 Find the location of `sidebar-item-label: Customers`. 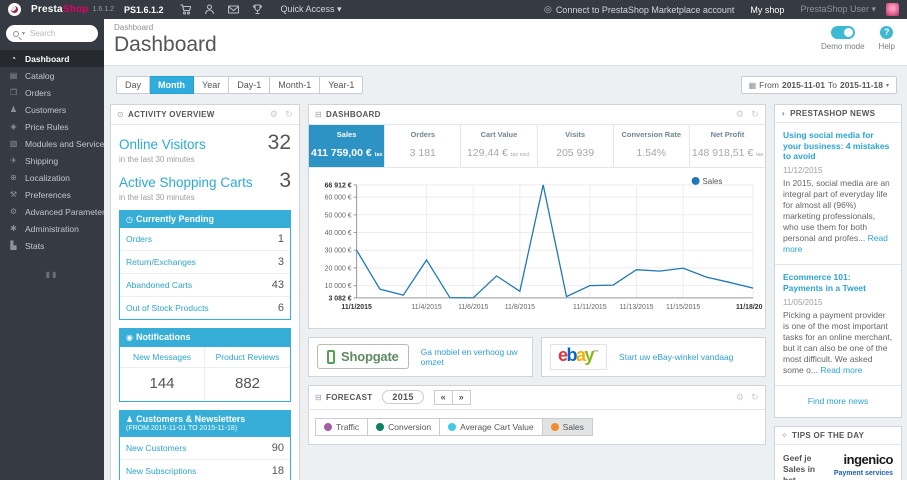

sidebar-item-label: Customers is located at coordinates (46, 109).